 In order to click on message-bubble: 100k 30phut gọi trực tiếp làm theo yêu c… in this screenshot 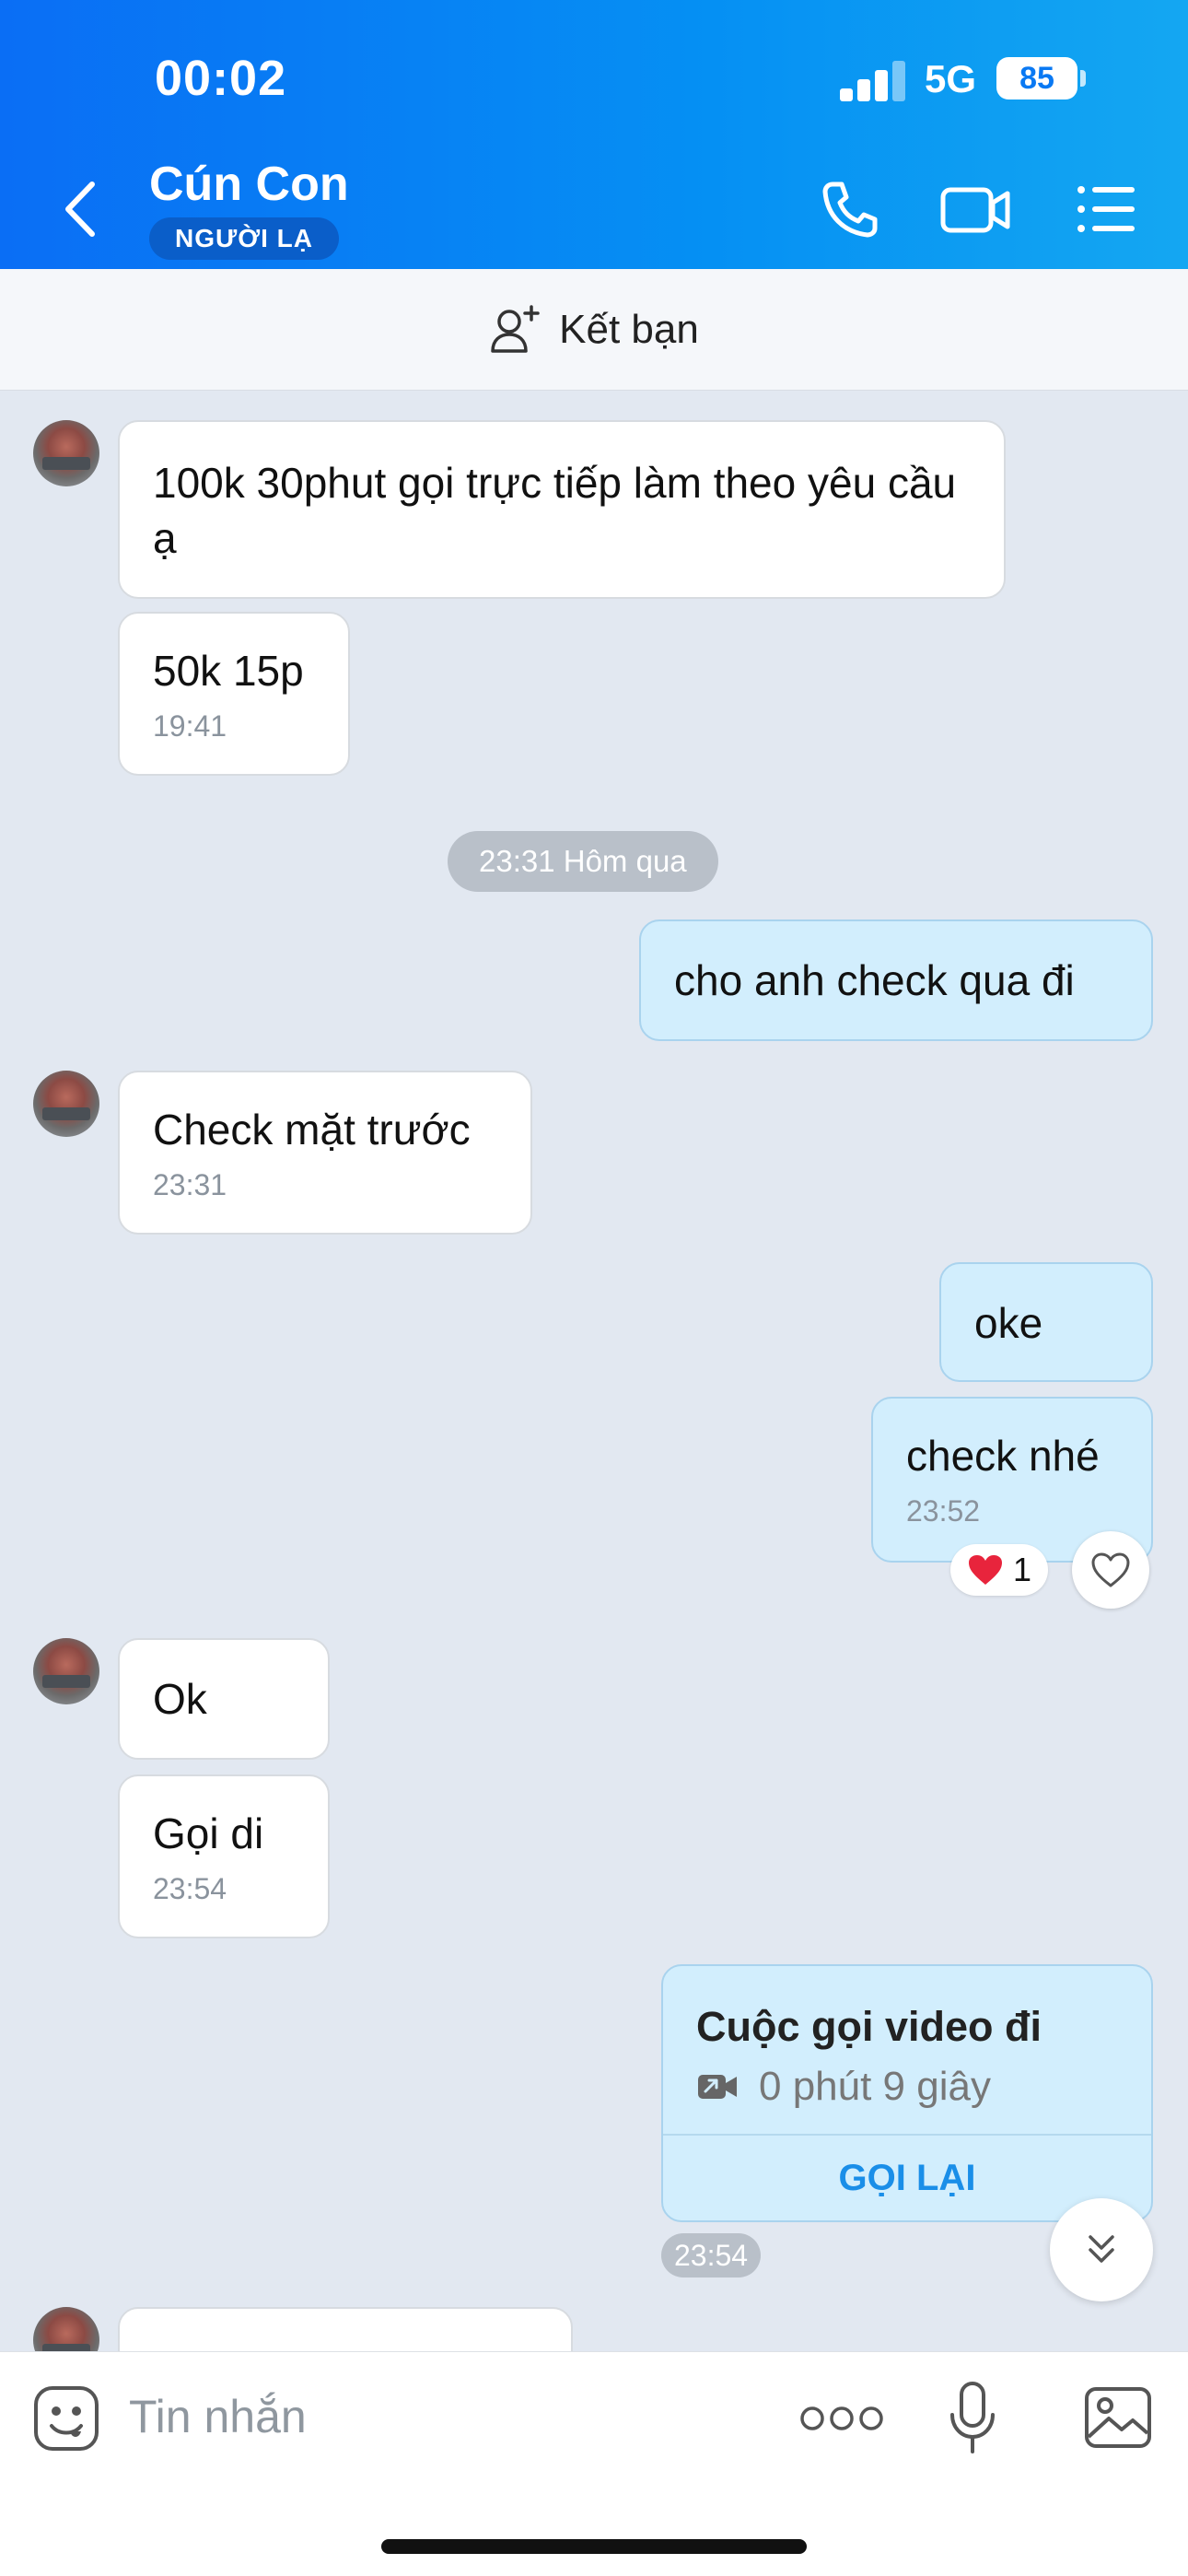, I will do `click(562, 509)`.